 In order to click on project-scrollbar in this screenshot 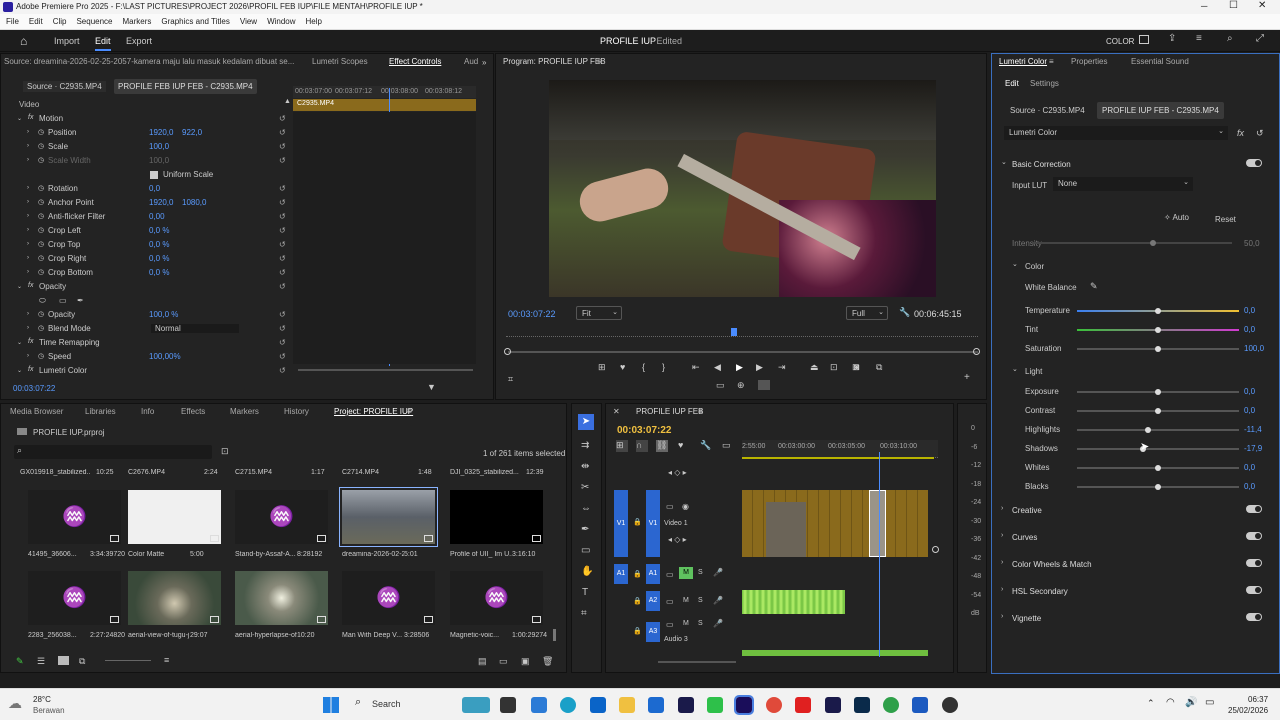, I will do `click(554, 635)`.